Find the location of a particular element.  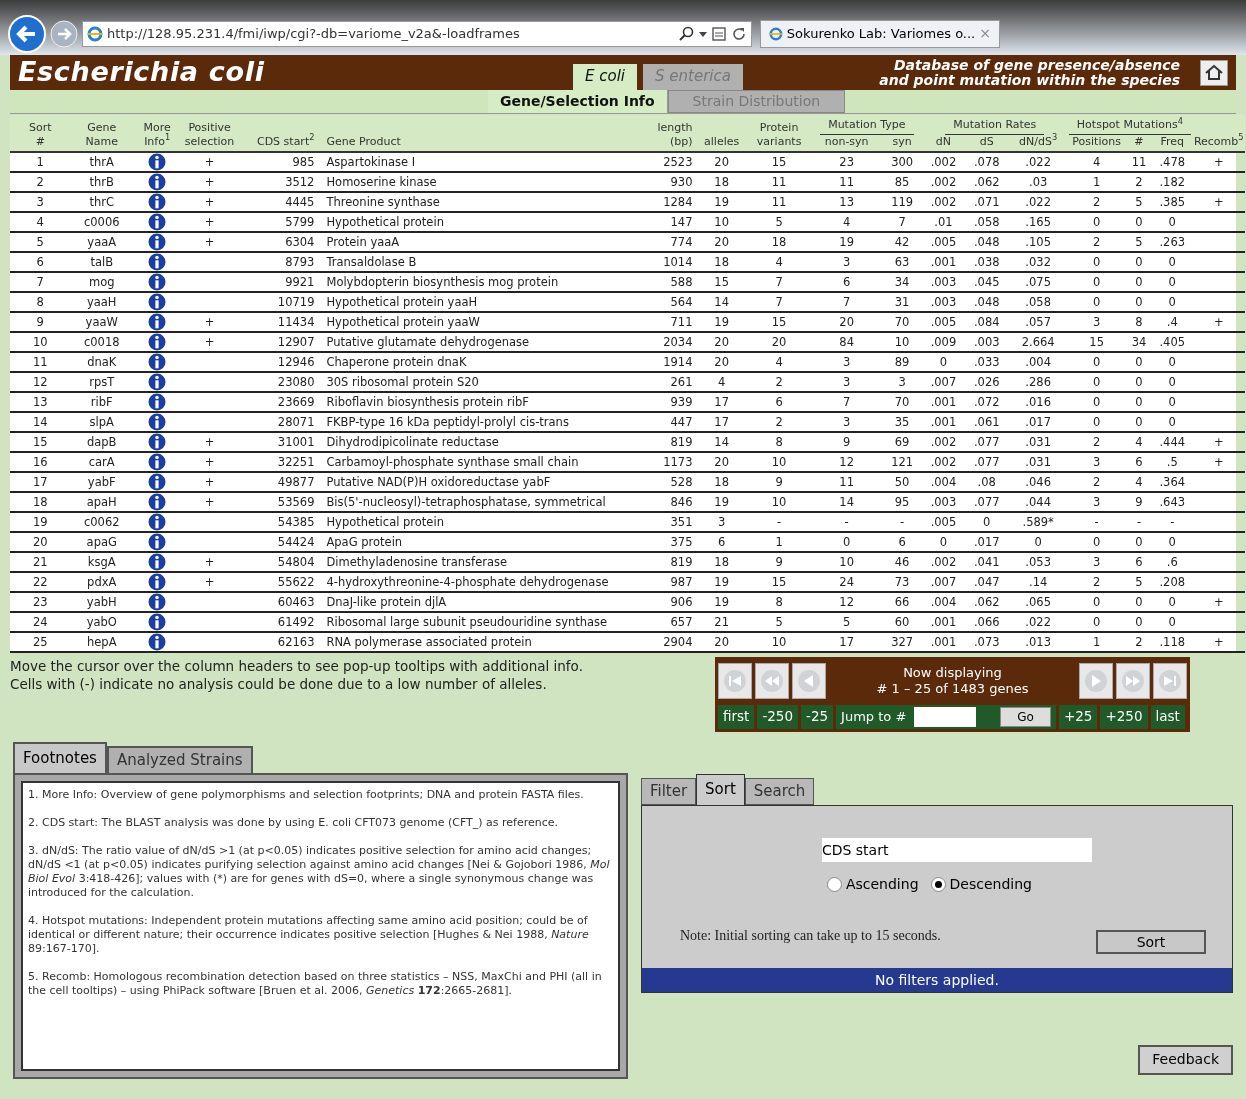

table-cell: 906 is located at coordinates (671, 601).